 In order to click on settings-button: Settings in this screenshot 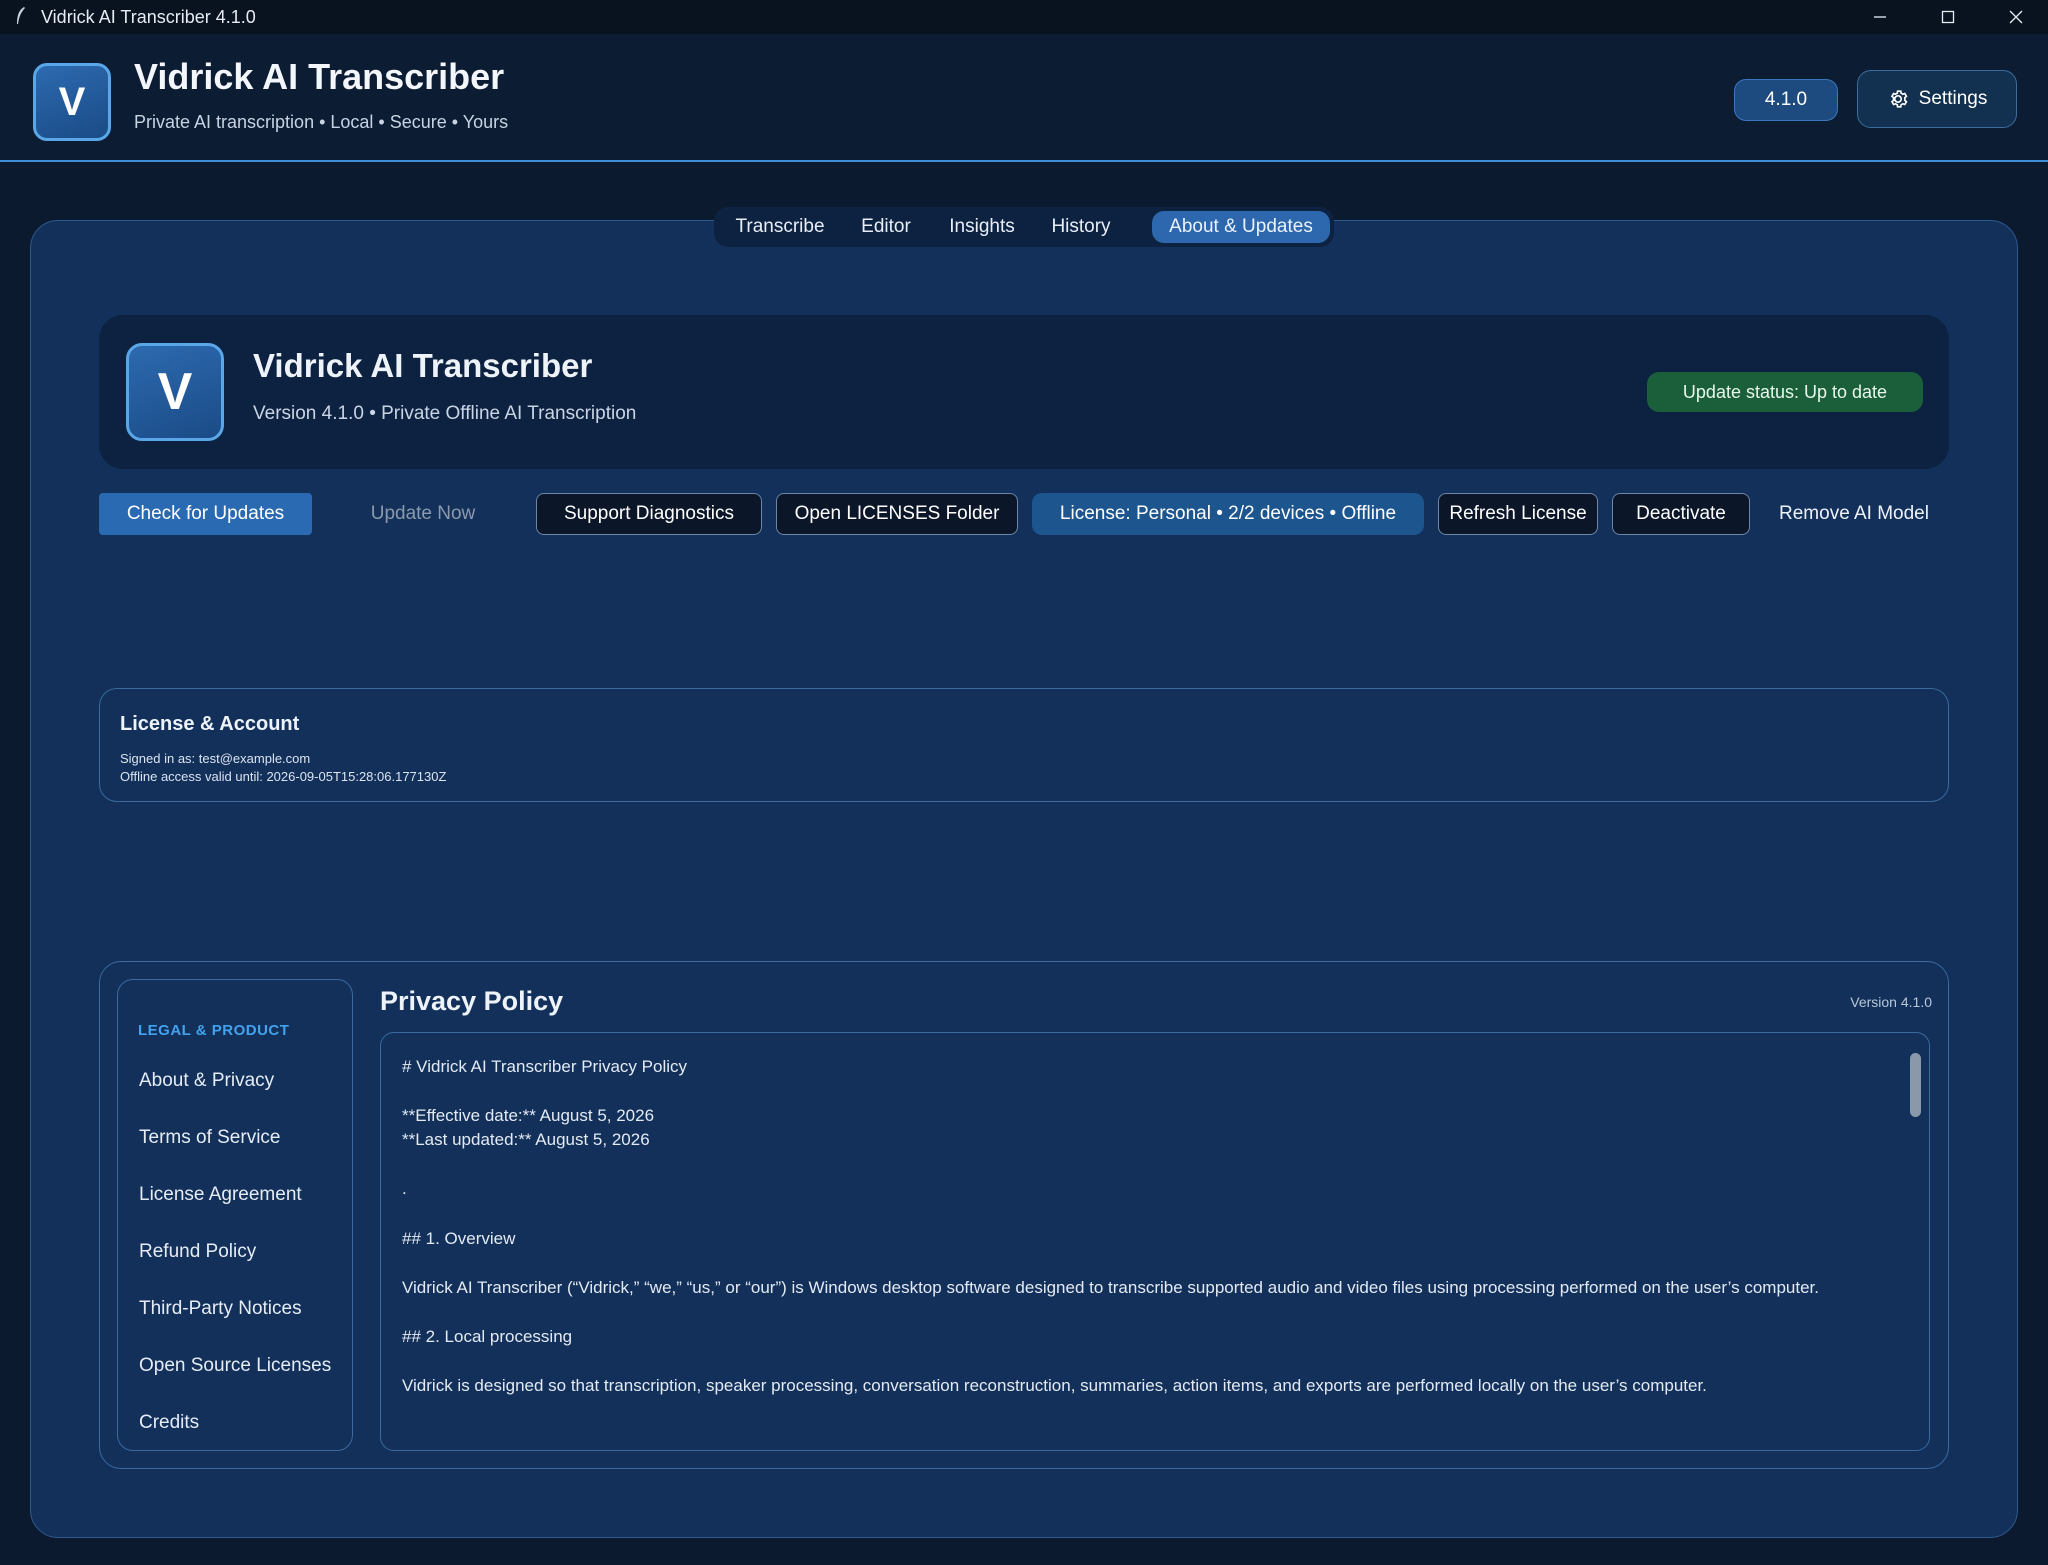, I will do `click(1937, 99)`.